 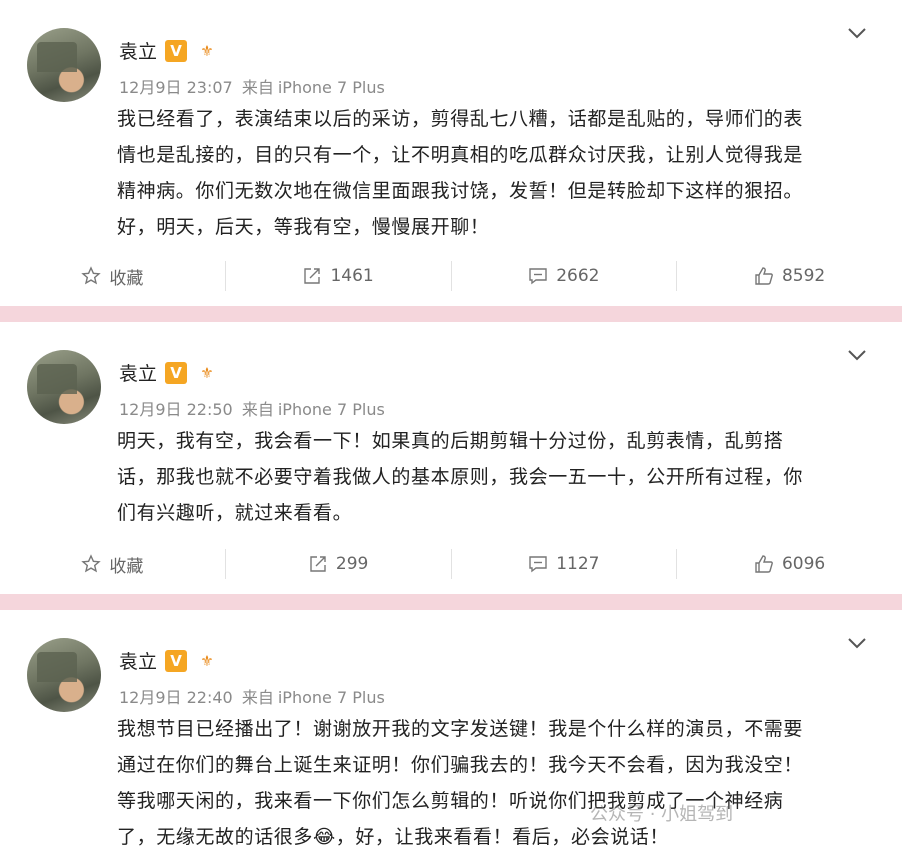 I want to click on post-meta: 12月9日 22:50 来自 iPhone 7 Plus, so click(x=252, y=408).